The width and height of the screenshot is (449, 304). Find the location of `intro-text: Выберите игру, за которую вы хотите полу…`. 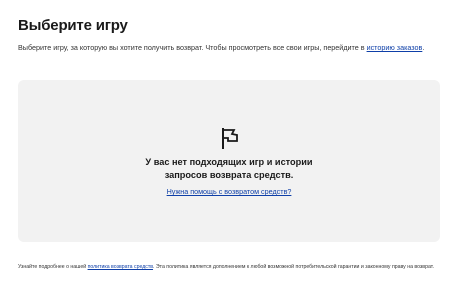

intro-text: Выберите игру, за которую вы хотите полу… is located at coordinates (224, 47).